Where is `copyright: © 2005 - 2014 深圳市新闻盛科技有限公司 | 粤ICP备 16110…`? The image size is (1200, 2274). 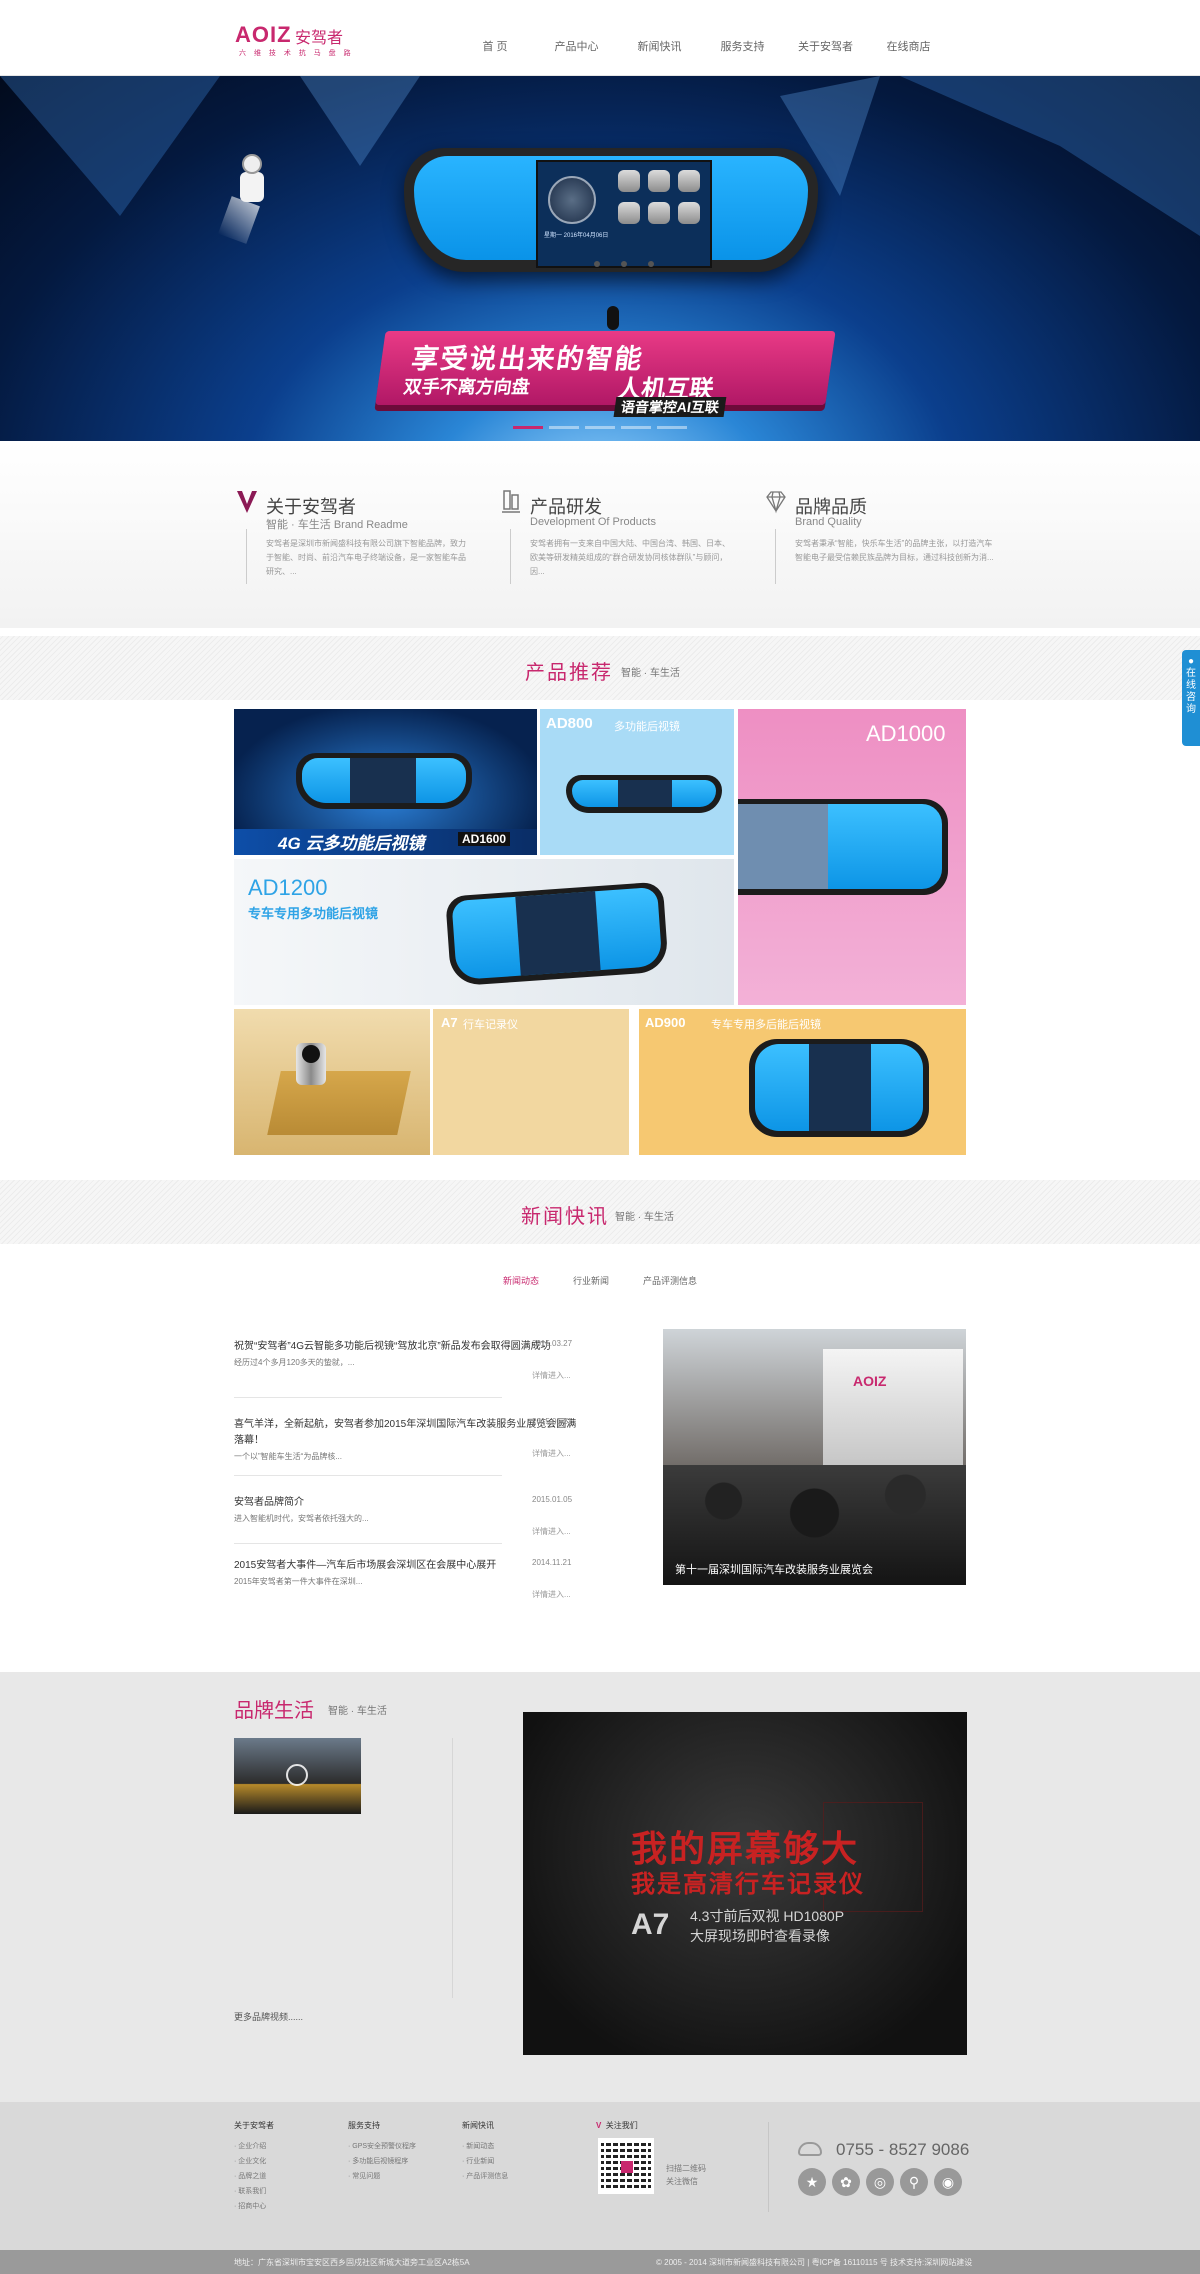 copyright: © 2005 - 2014 深圳市新闻盛科技有限公司 | 粤ICP备 16110… is located at coordinates (814, 2262).